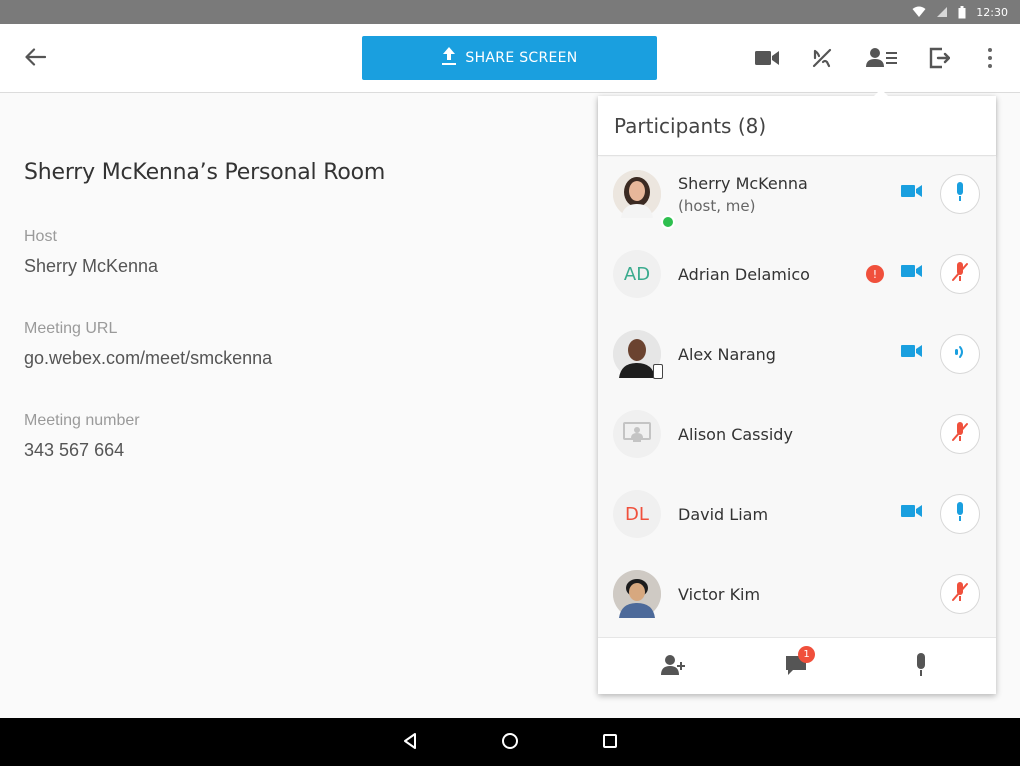 The height and width of the screenshot is (766, 1020). I want to click on more-vertical-icon, so click(990, 60).